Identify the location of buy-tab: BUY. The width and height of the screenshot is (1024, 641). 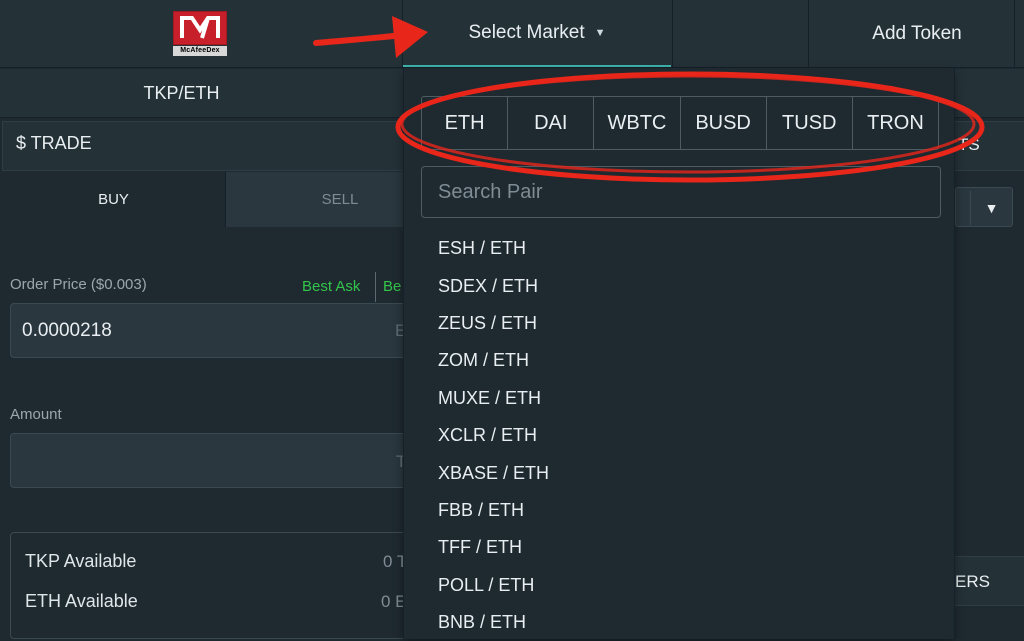
(114, 199).